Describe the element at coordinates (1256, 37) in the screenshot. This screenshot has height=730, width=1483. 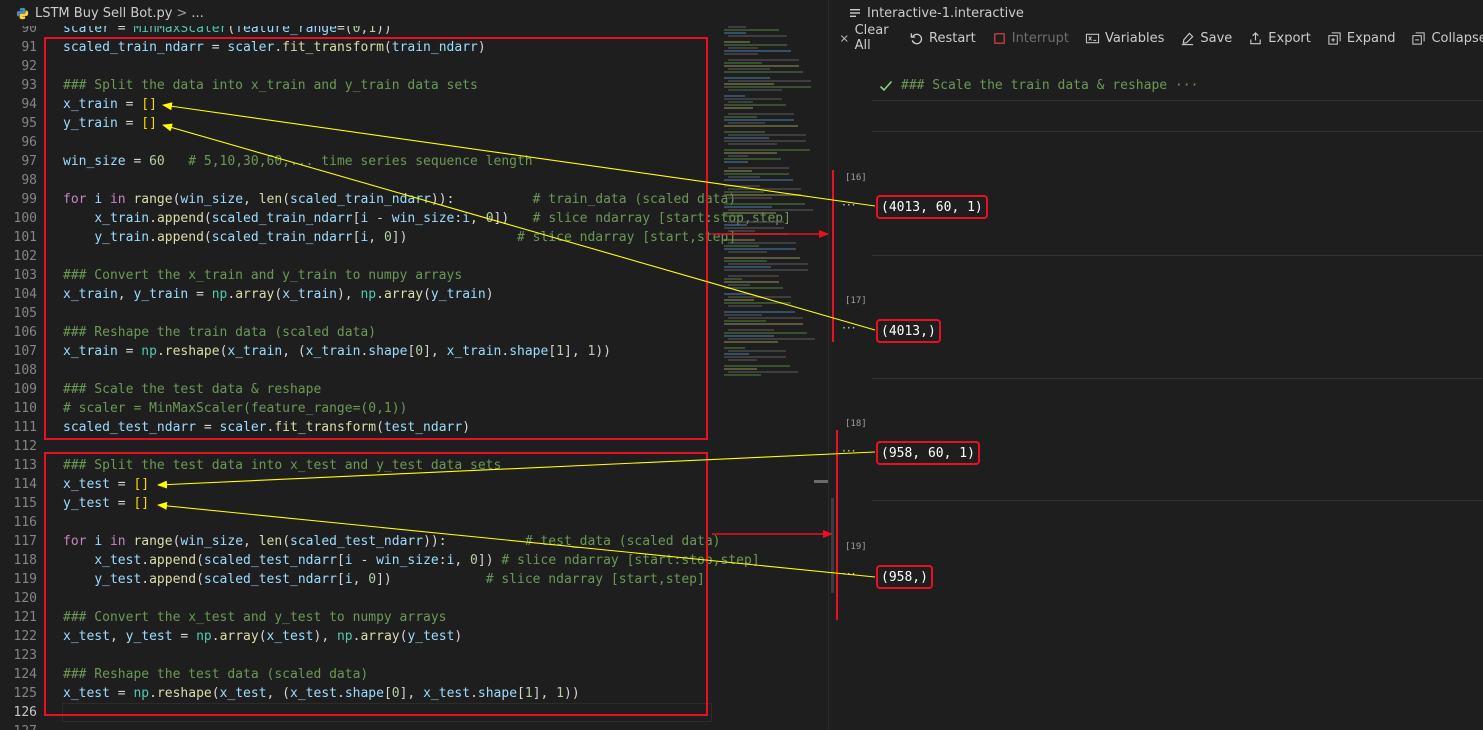
I see `export-icon` at that location.